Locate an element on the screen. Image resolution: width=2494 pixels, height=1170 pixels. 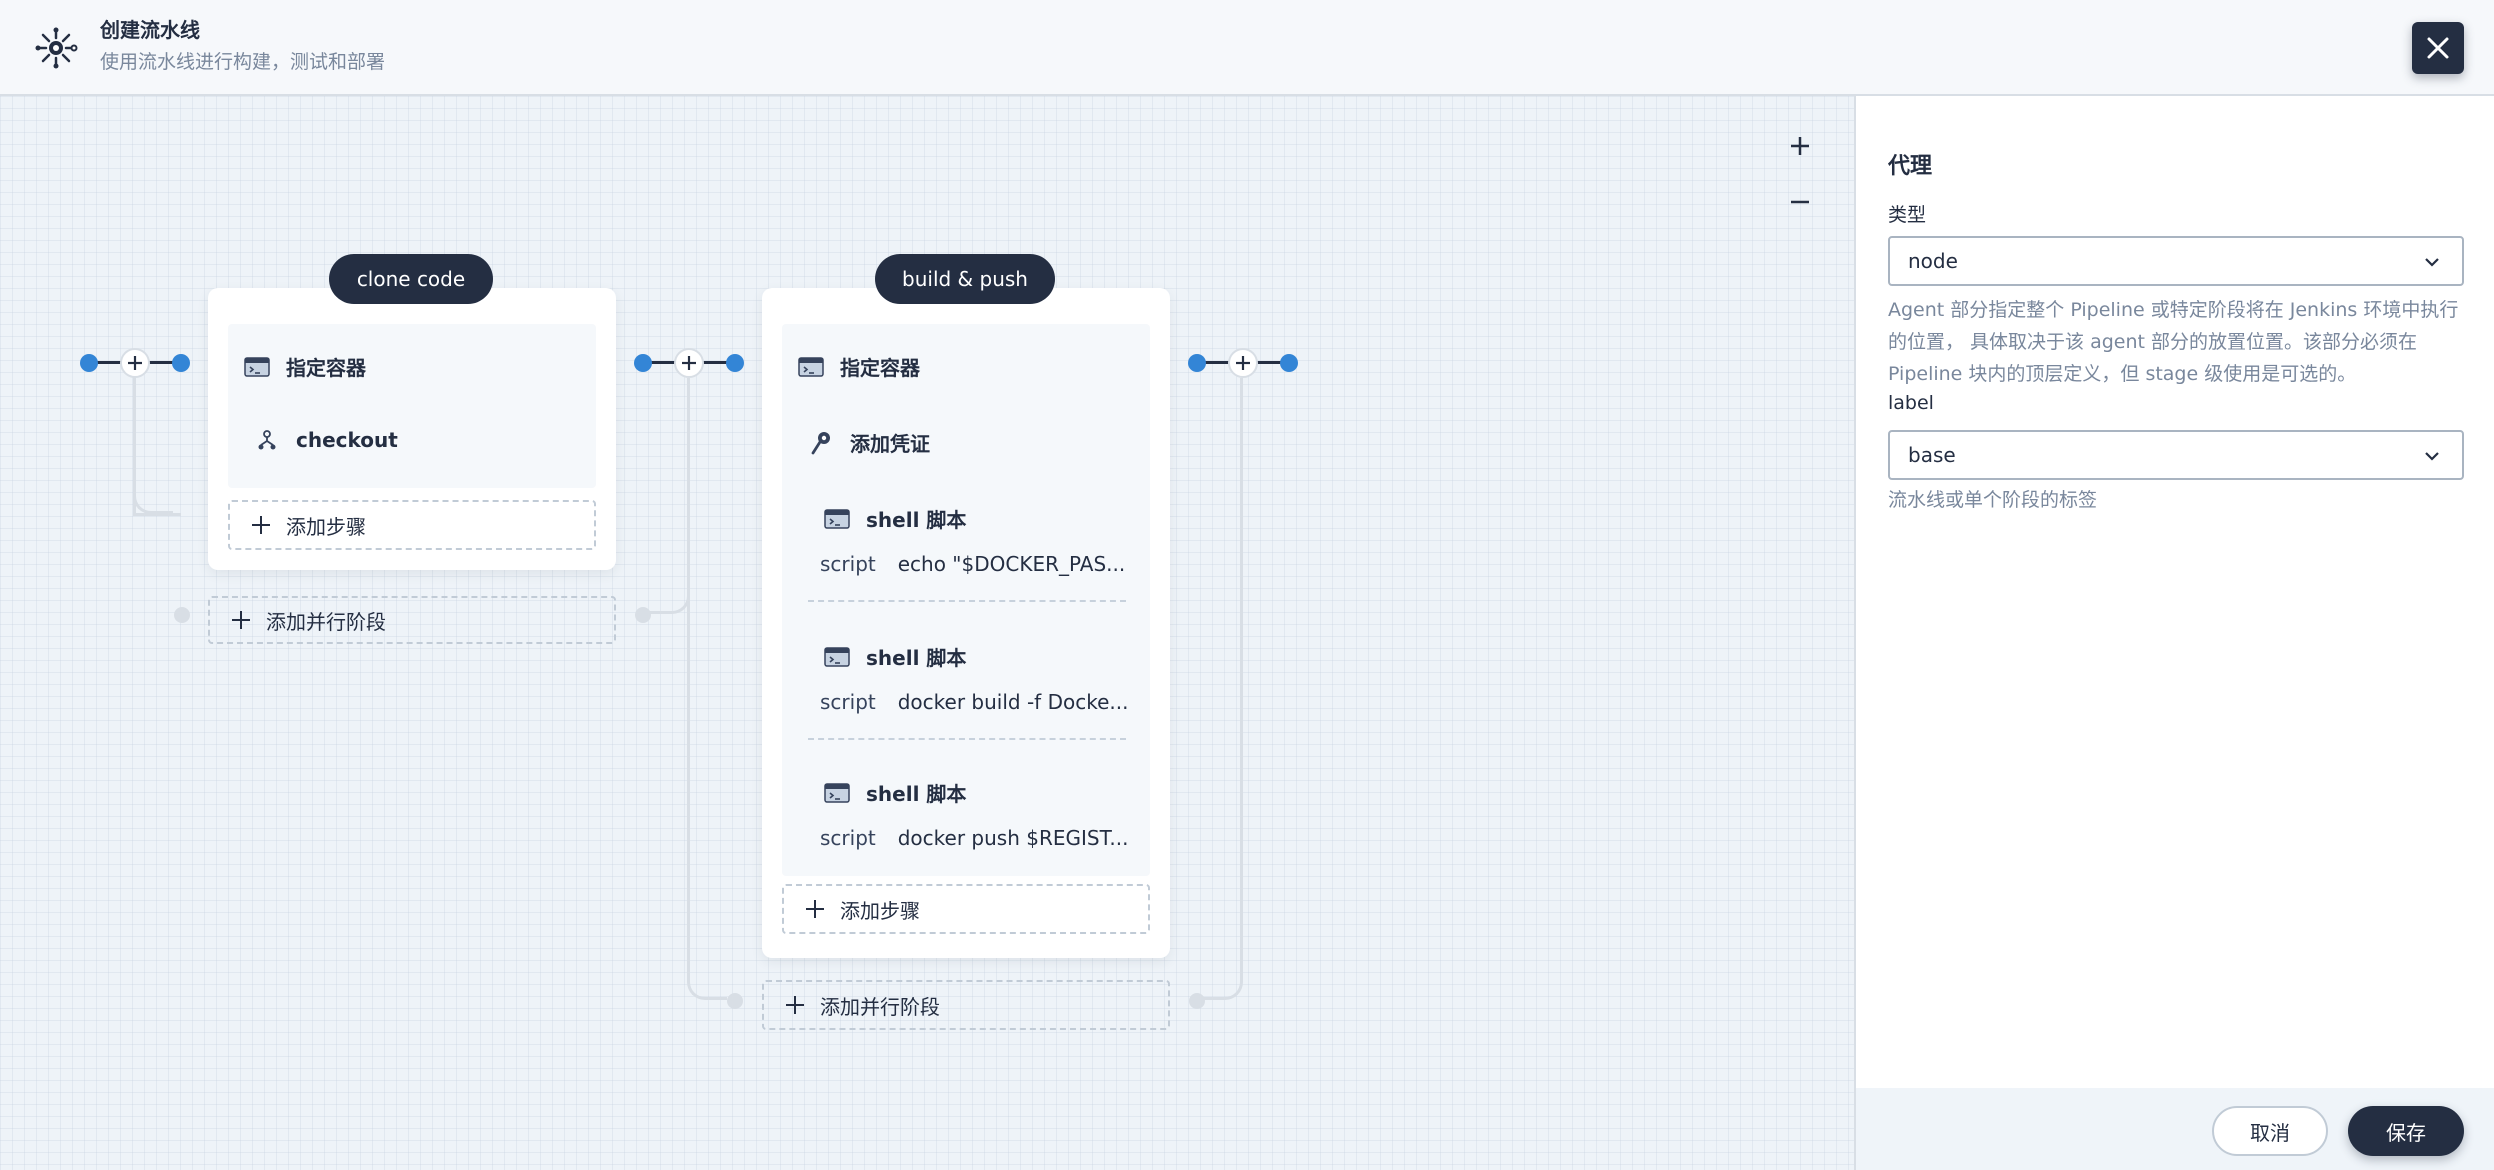
step-item: checkout is located at coordinates (326, 440).